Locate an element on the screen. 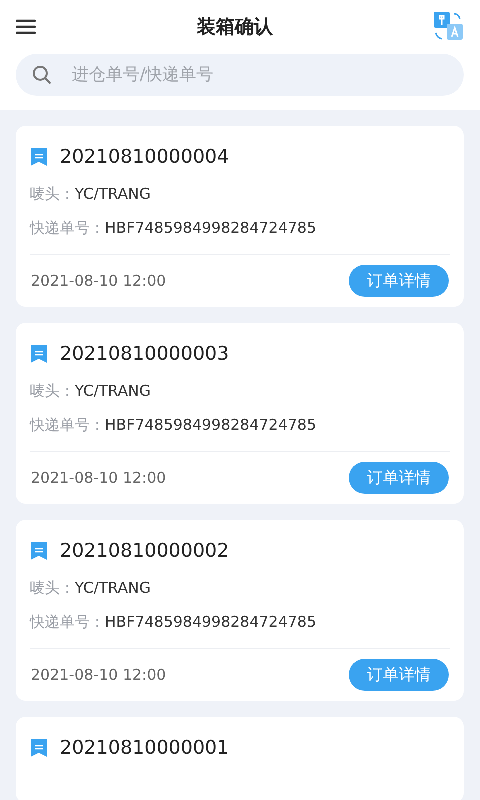  menu-icon is located at coordinates (26, 27).